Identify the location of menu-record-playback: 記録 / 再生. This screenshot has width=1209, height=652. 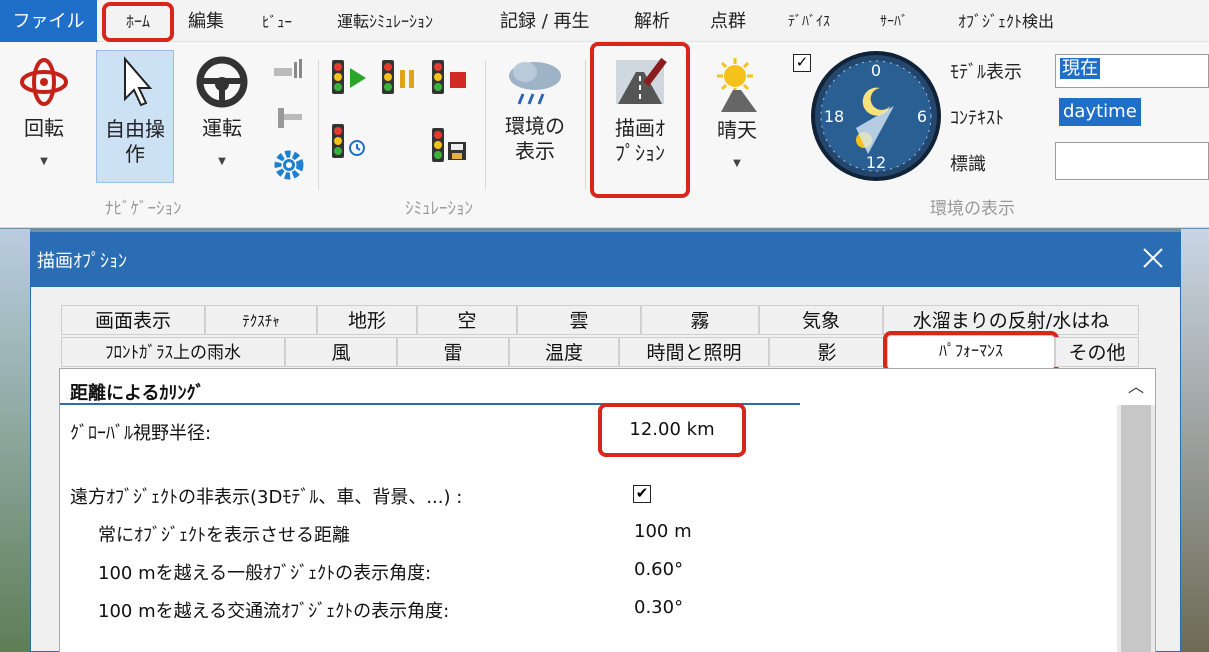
(545, 21).